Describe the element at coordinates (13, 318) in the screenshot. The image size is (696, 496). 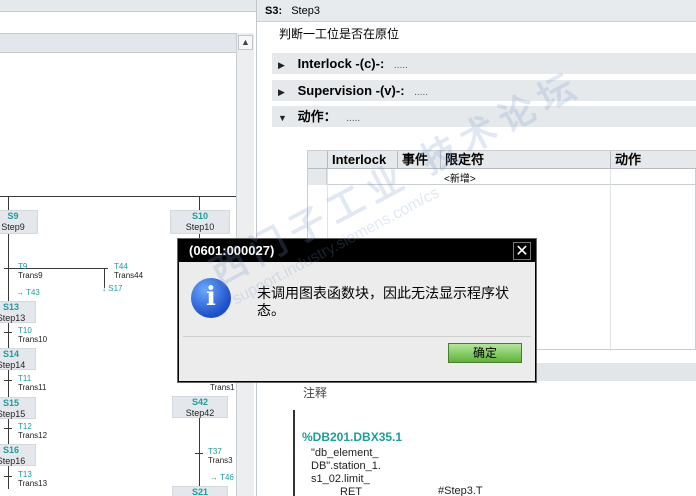
I see `step-label: Step13` at that location.